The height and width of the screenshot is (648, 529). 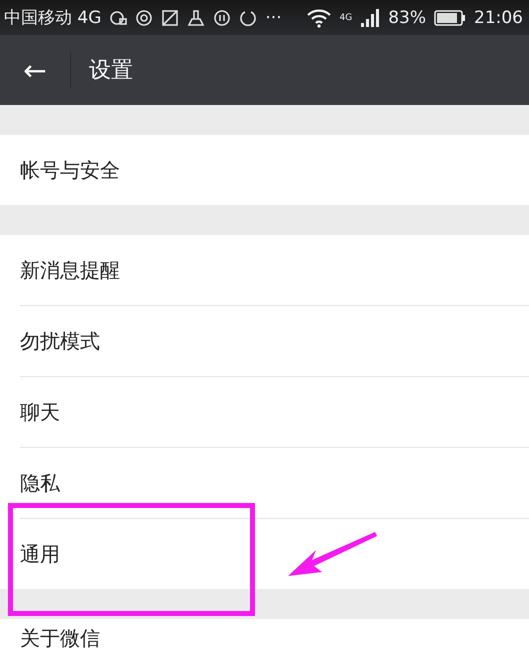 I want to click on target-icon, so click(x=144, y=17).